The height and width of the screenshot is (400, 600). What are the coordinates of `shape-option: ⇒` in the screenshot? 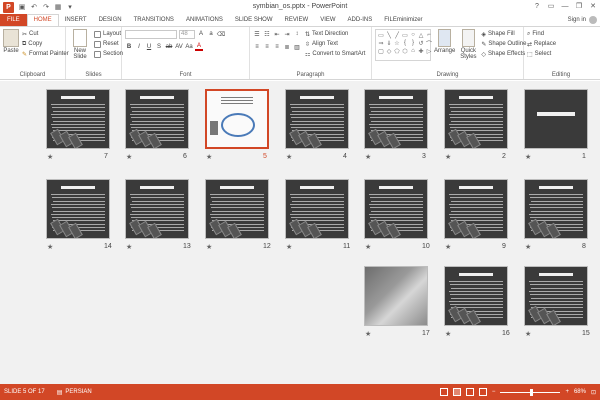 It's located at (381, 43).